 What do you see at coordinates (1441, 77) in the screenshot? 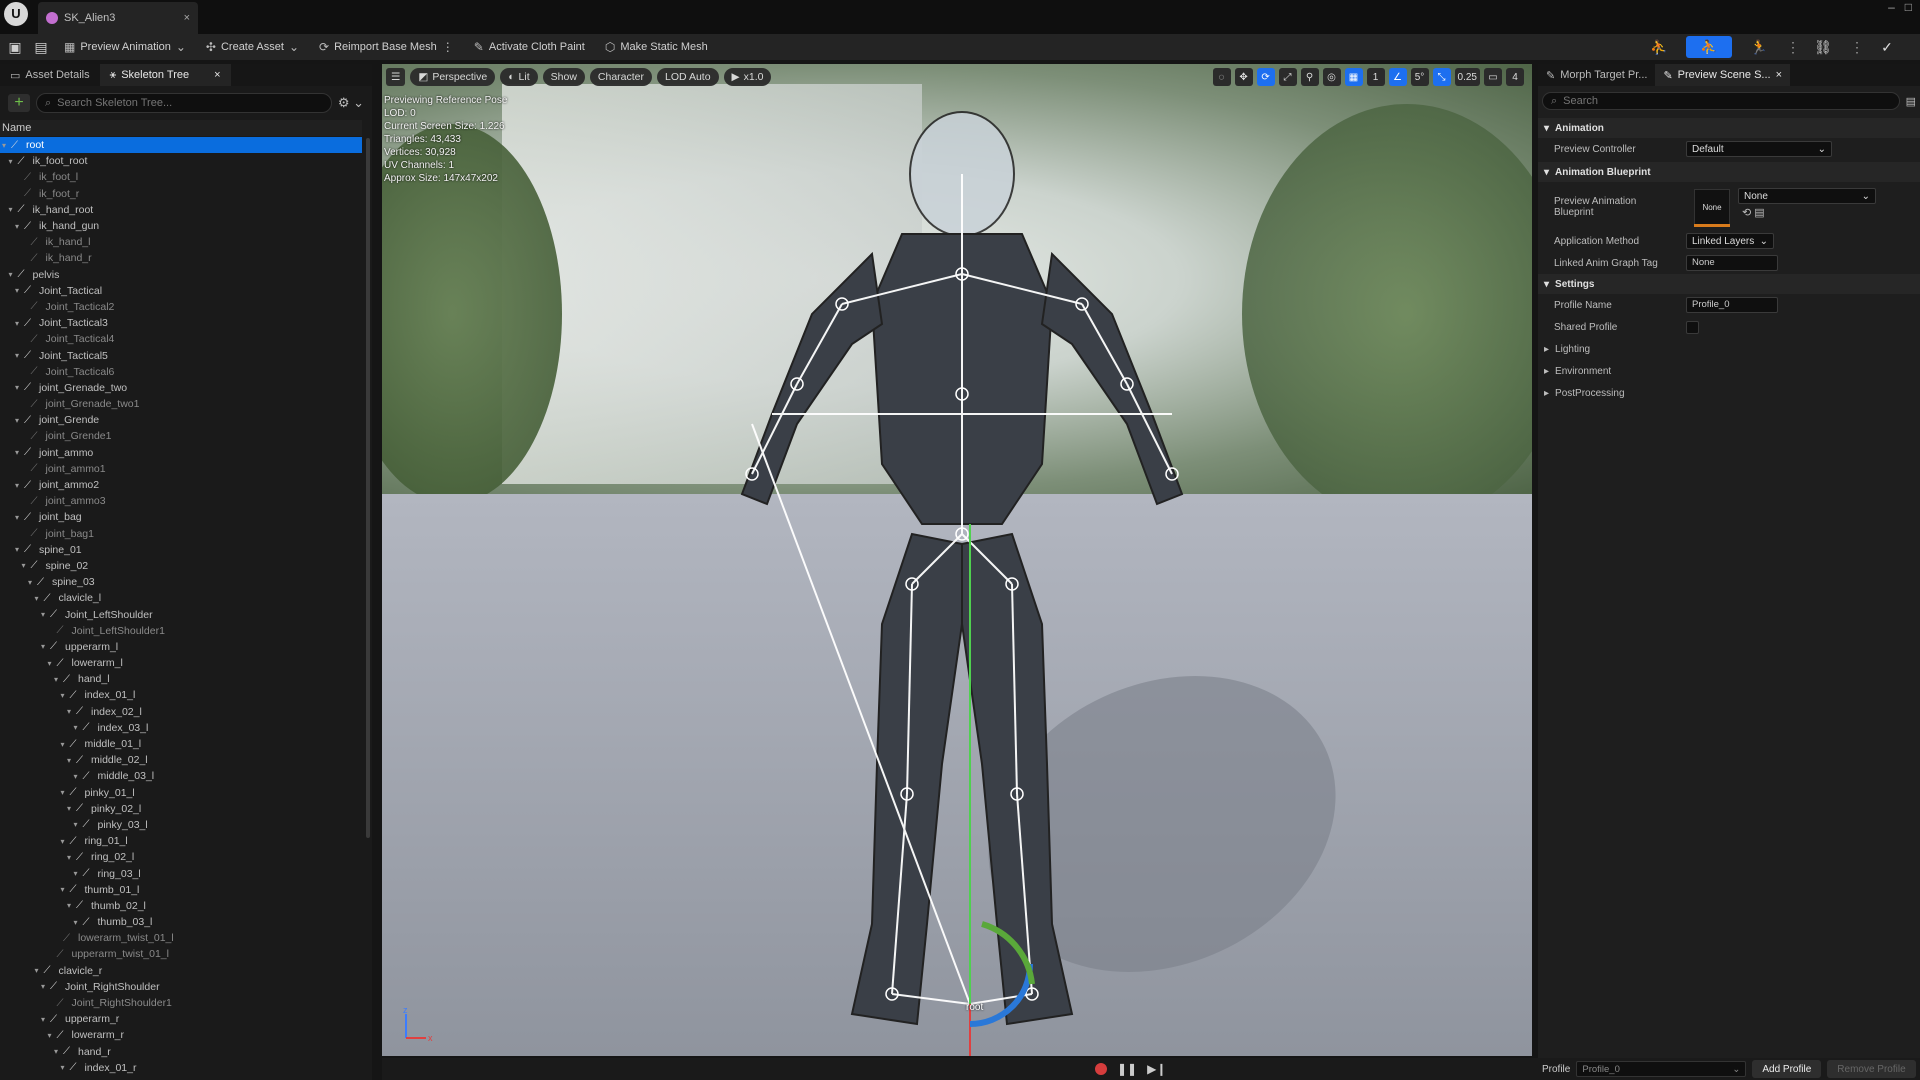
I see `scale-snap-icon: ⤡` at bounding box center [1441, 77].